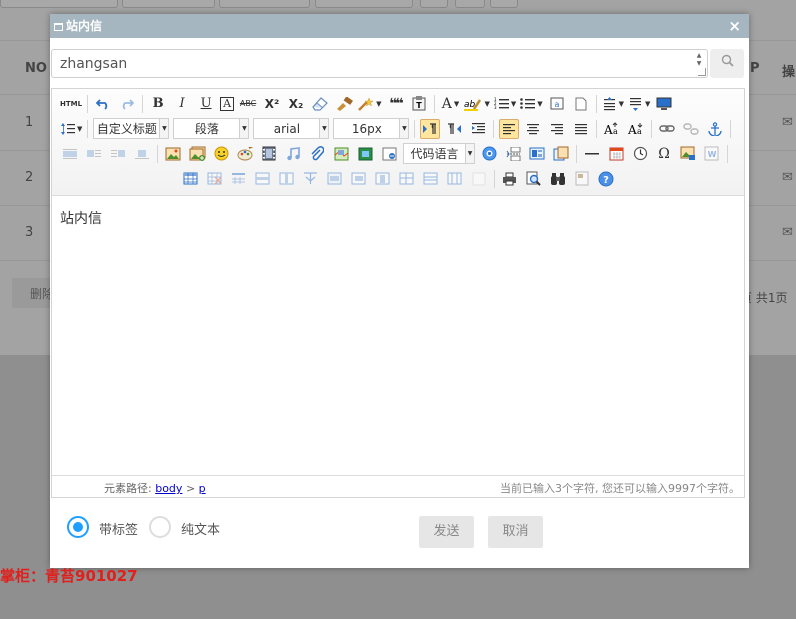 Image resolution: width=796 pixels, height=619 pixels. I want to click on insert-frame-icon, so click(389, 154).